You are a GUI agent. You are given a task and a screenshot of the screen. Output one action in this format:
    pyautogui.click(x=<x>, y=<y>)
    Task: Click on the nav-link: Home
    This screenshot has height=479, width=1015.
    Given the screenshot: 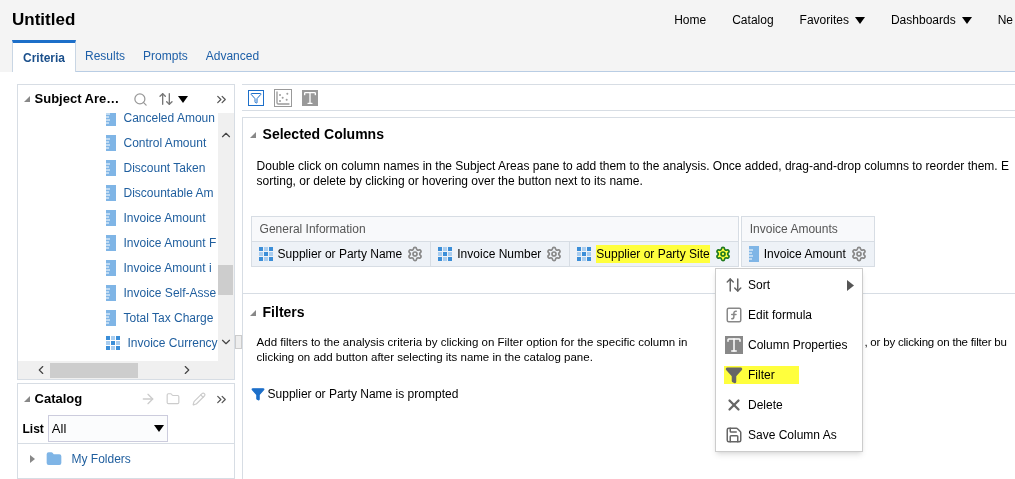 What is the action you would take?
    pyautogui.click(x=690, y=20)
    